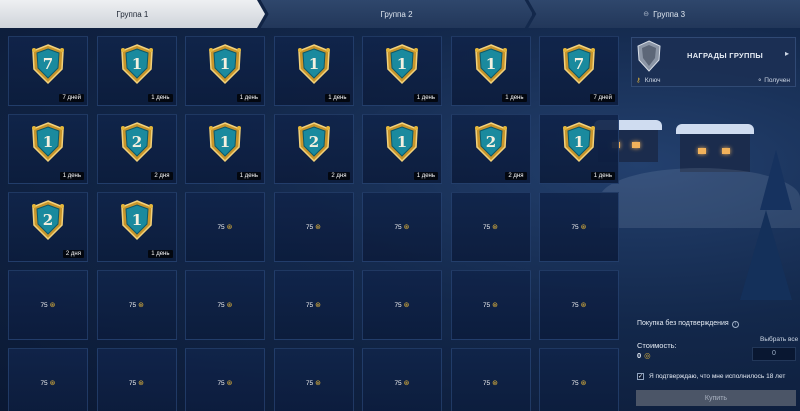  What do you see at coordinates (786, 53) in the screenshot?
I see `chevron-right-icon: ▸` at bounding box center [786, 53].